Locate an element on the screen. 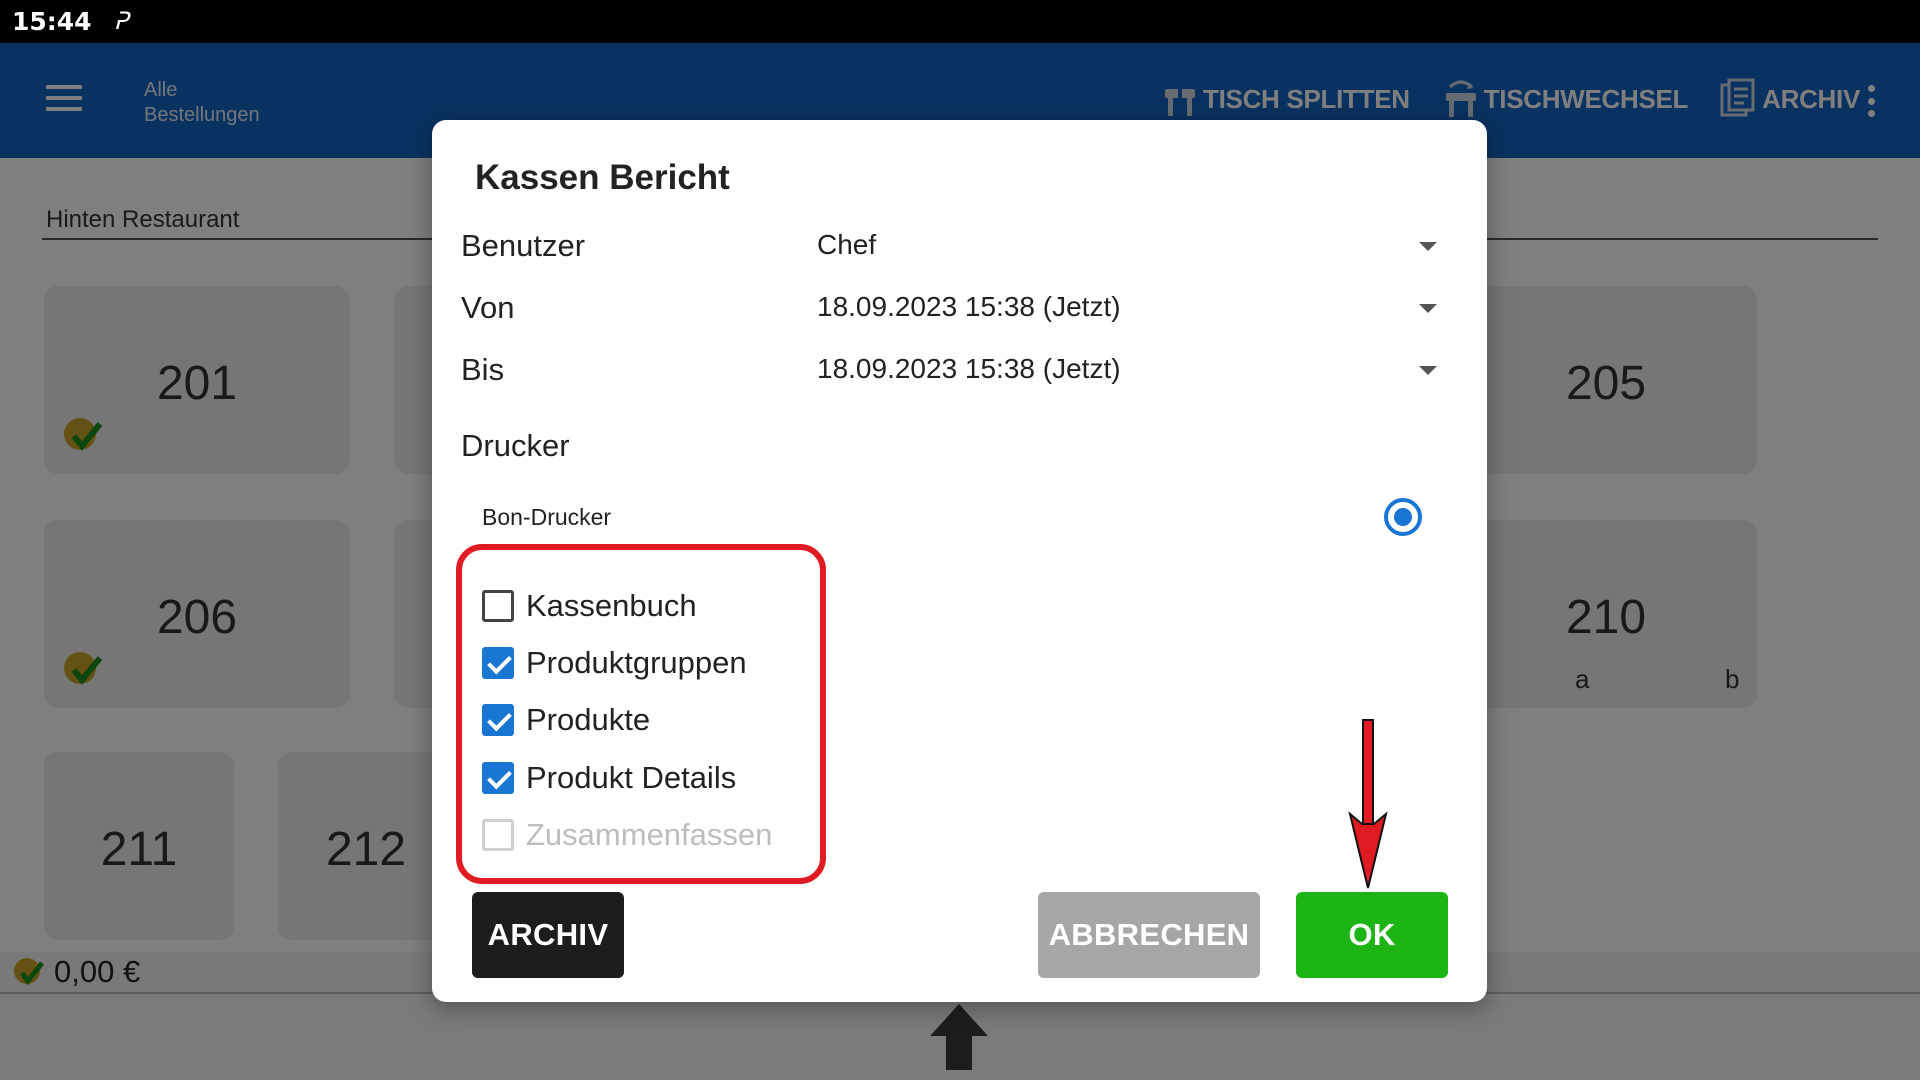 This screenshot has width=1920, height=1080. to-value: 18.09.2023 15:38 (Jetzt) is located at coordinates (969, 369).